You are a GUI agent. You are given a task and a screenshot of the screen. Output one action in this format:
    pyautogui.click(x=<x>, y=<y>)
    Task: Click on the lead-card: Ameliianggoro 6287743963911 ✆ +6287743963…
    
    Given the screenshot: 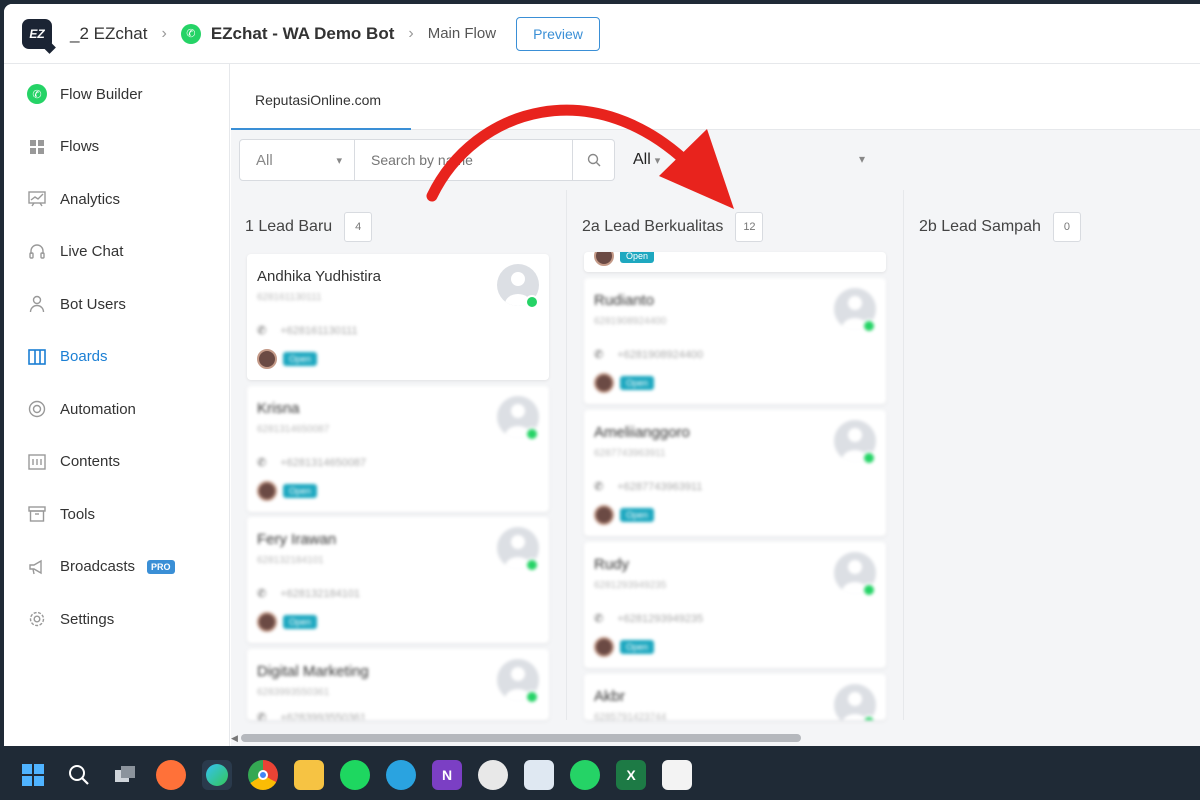 What is the action you would take?
    pyautogui.click(x=735, y=473)
    